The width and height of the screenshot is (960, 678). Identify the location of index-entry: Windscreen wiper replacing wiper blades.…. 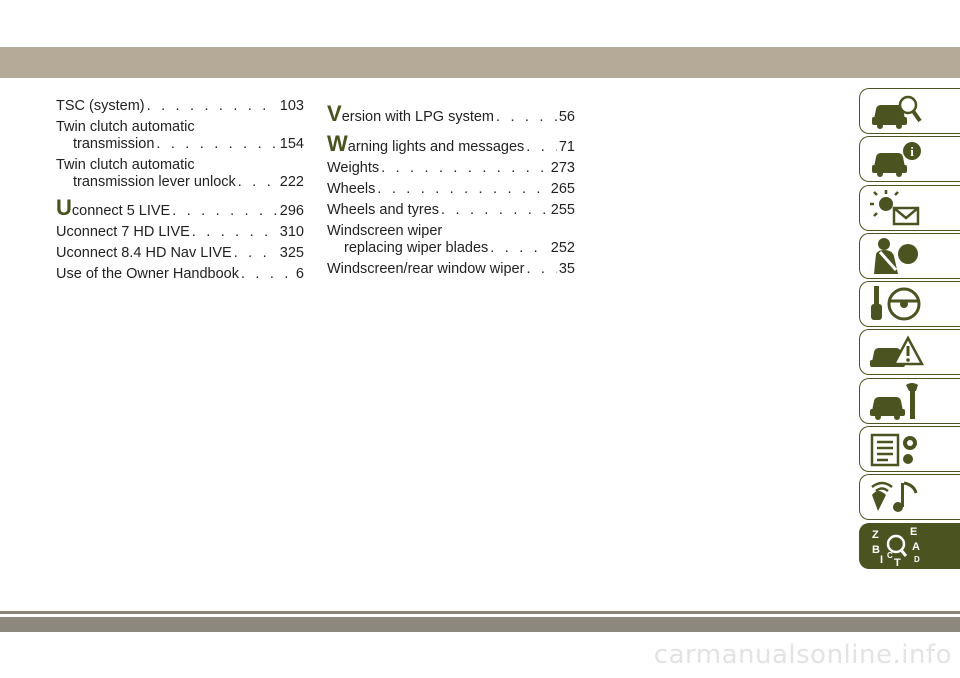
(451, 239).